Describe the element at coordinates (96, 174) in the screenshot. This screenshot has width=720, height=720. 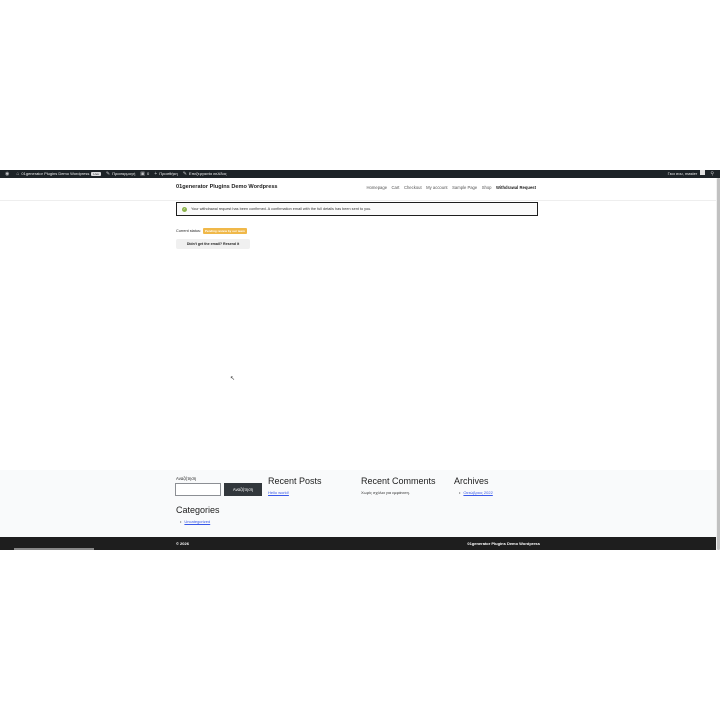
I see `live-badge: Live` at that location.